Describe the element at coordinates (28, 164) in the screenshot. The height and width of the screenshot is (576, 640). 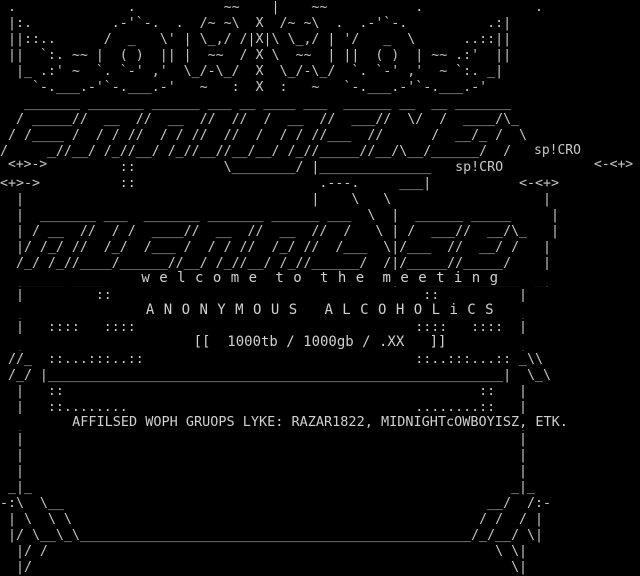
I see `nav-arrow-left: <+>->` at that location.